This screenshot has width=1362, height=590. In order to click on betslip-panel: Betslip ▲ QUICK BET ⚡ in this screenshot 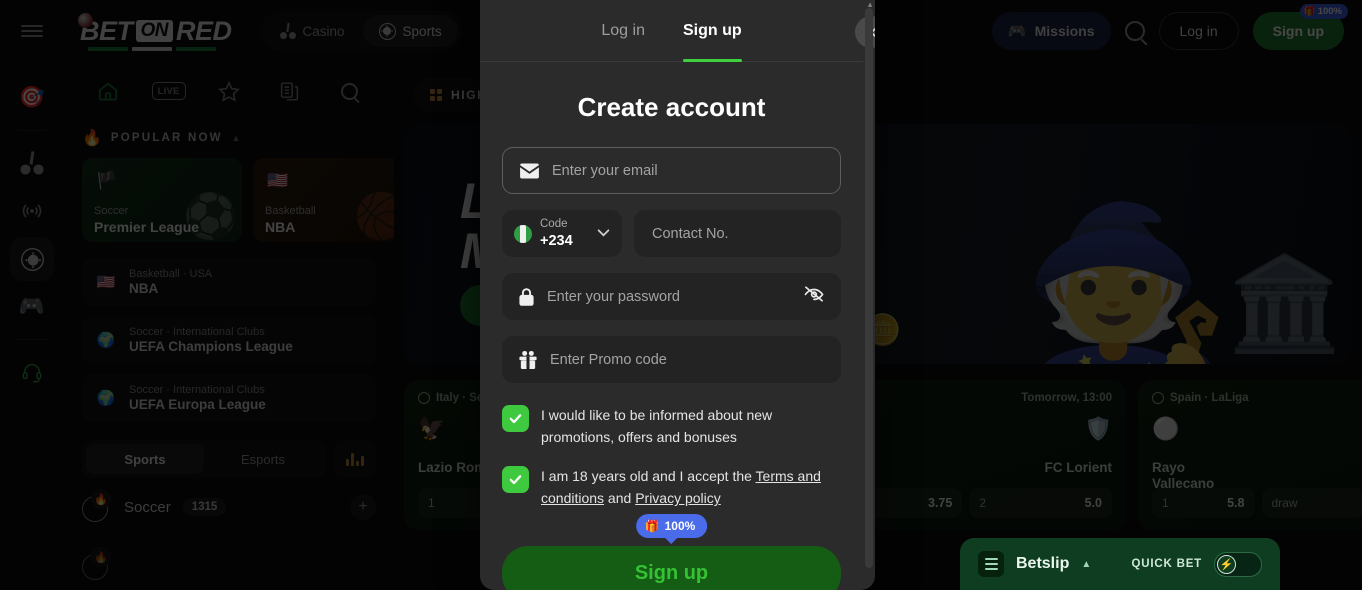, I will do `click(1120, 564)`.